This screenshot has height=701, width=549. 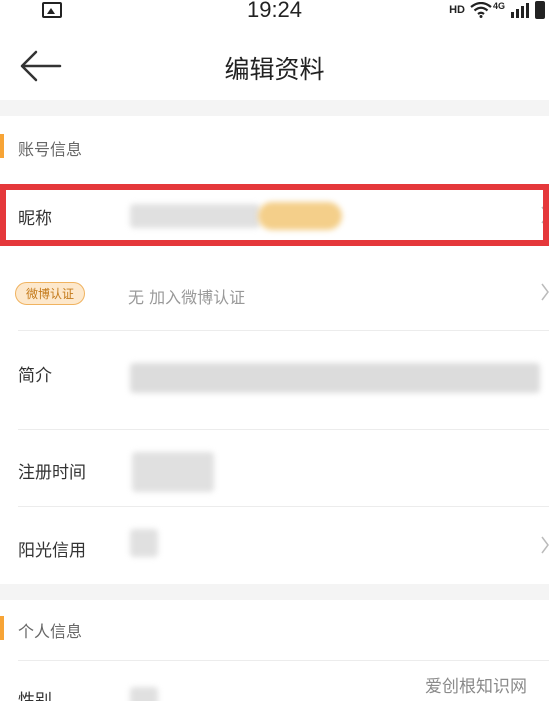 What do you see at coordinates (187, 297) in the screenshot?
I see `weibo-verify-value: 无 加入微博认证` at bounding box center [187, 297].